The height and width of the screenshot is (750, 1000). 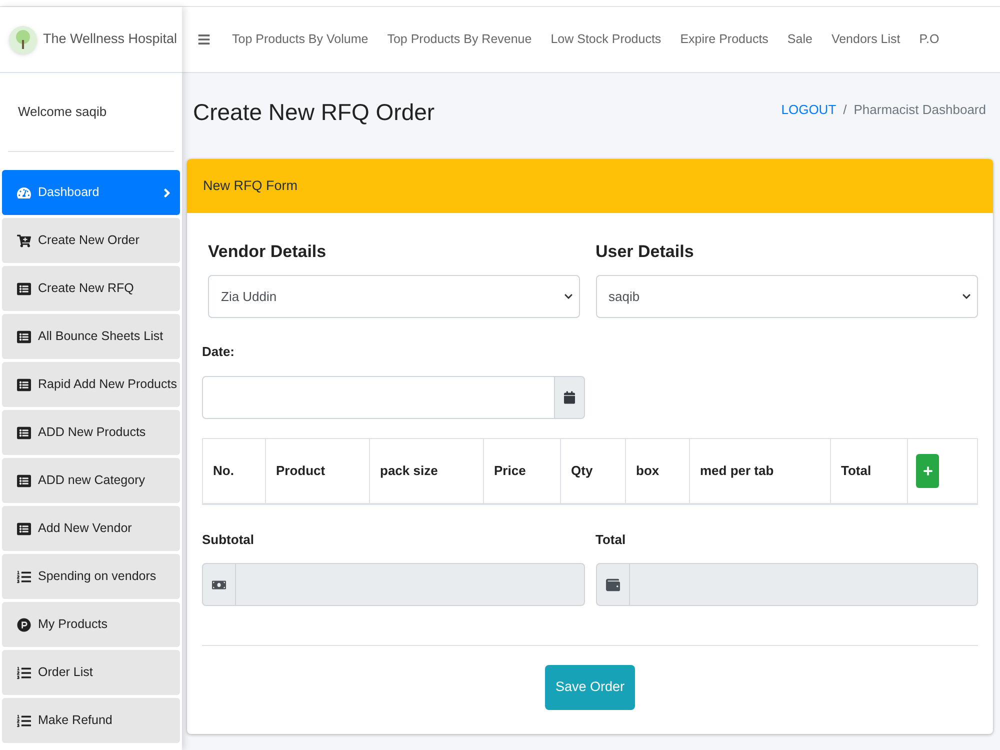 I want to click on user-details-label: User Details, so click(x=645, y=252).